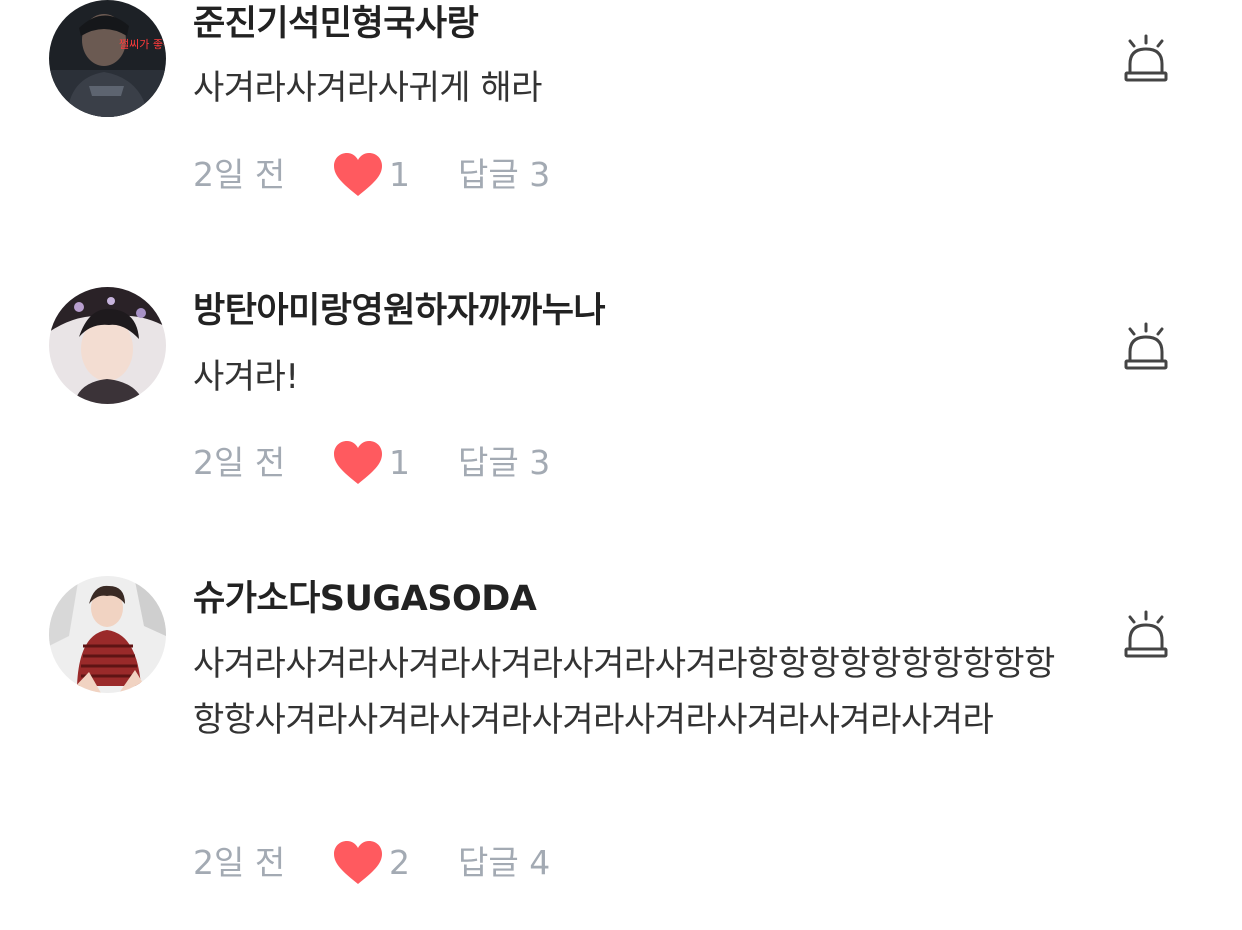 This screenshot has height=930, width=1242. Describe the element at coordinates (504, 863) in the screenshot. I see `reply-button: 답글 4` at that location.